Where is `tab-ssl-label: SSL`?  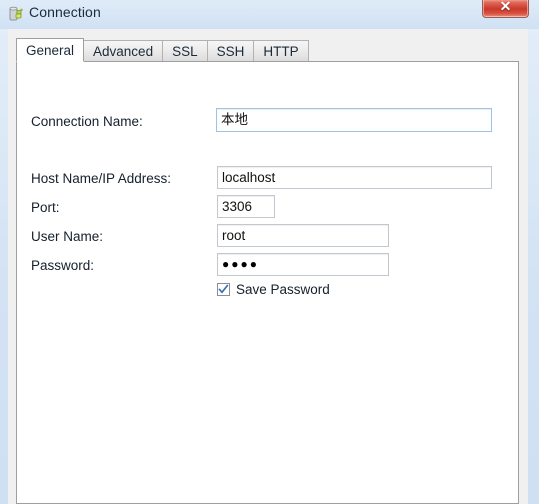 tab-ssl-label: SSL is located at coordinates (185, 51).